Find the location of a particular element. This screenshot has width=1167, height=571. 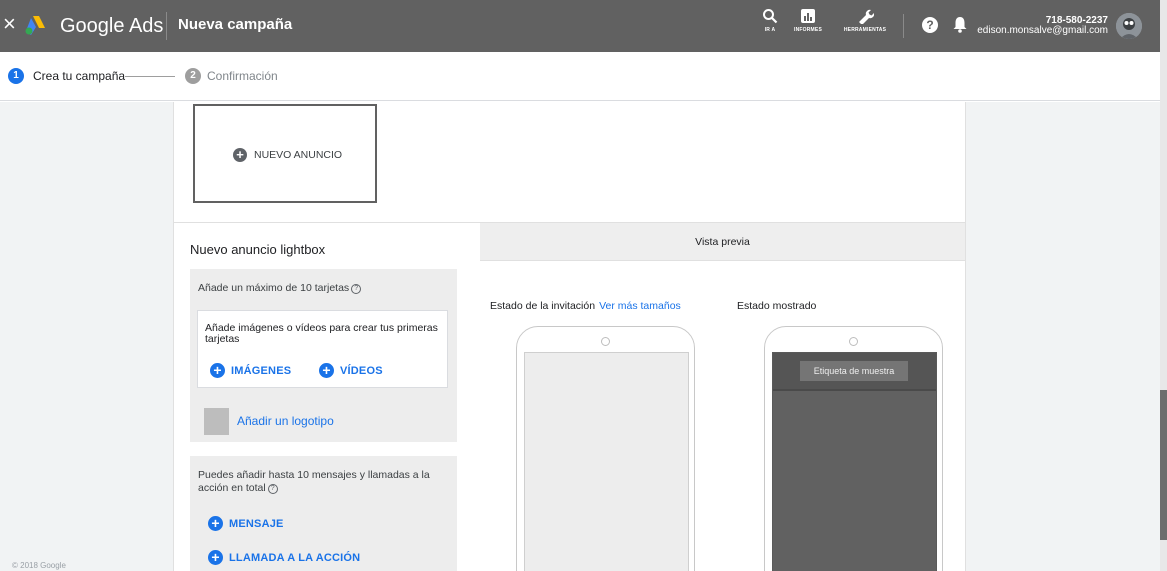

preview-title: Vista previa is located at coordinates (722, 242).